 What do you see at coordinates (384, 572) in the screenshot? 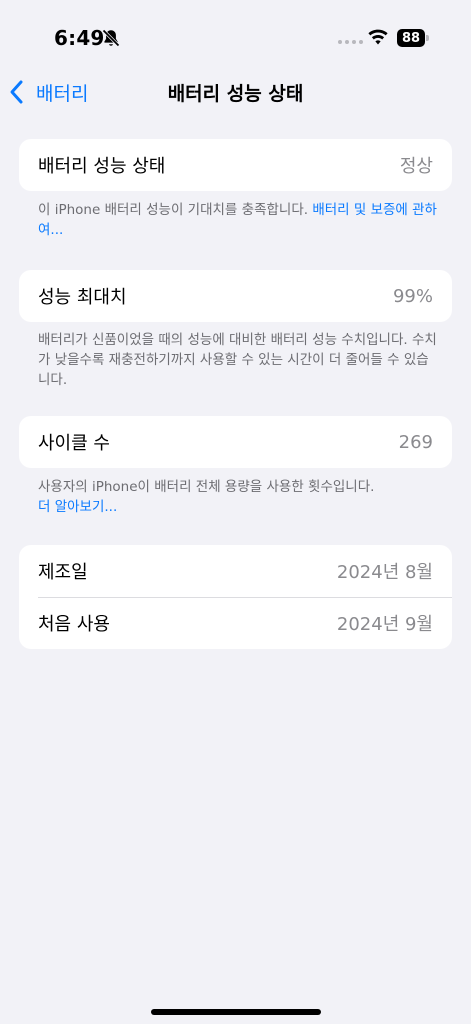
I see `manufacture-date-value: 2024년 8월` at bounding box center [384, 572].